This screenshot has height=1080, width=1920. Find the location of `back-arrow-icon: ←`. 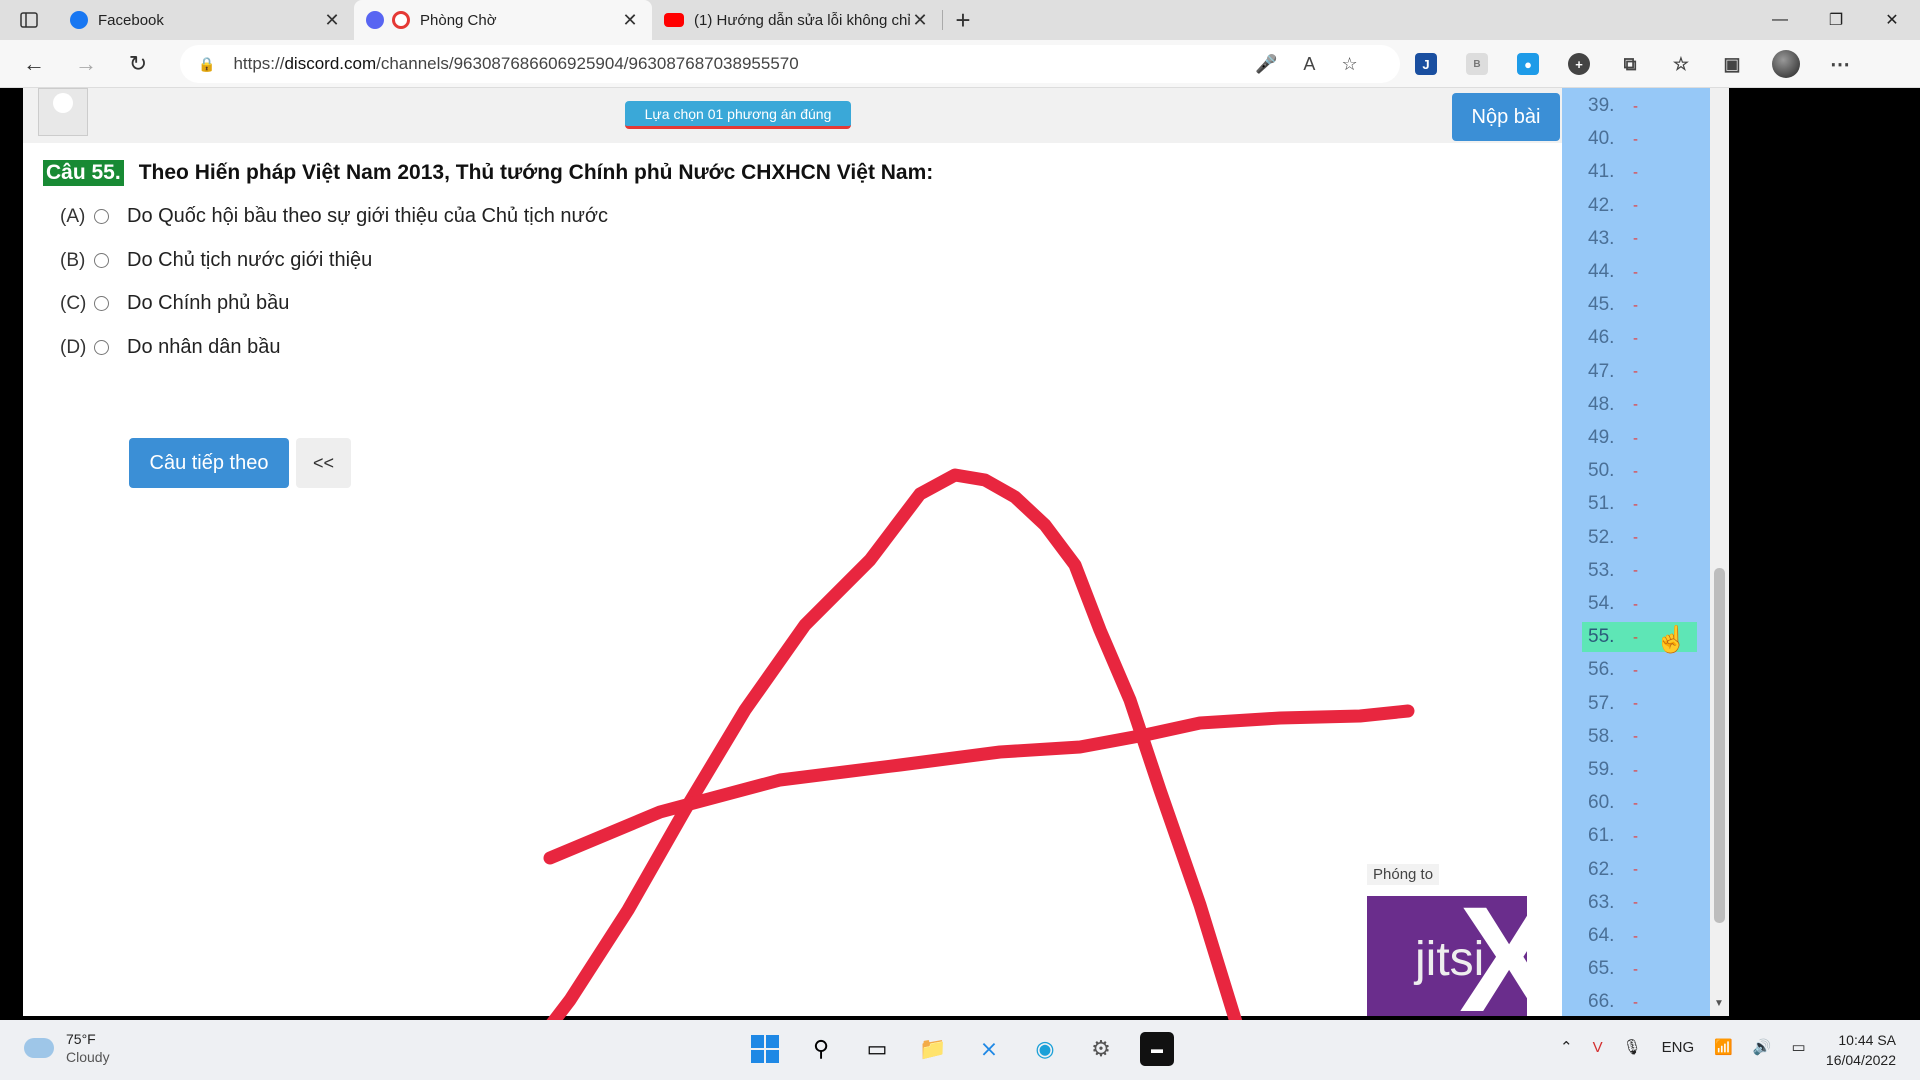

back-arrow-icon: ← is located at coordinates (34, 64).